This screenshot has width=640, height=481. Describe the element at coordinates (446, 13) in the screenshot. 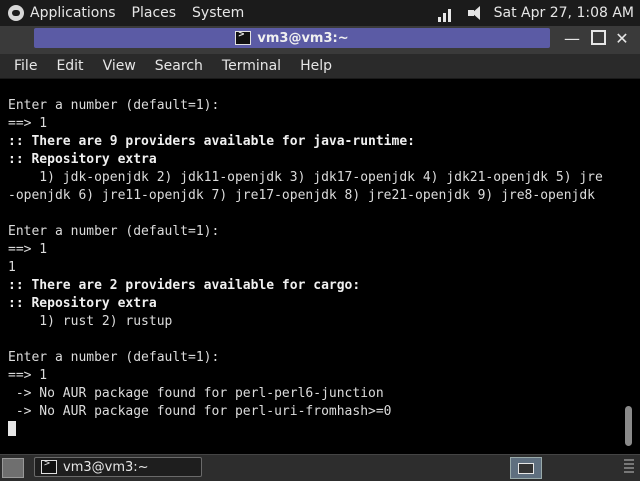

I see `network-icon` at that location.